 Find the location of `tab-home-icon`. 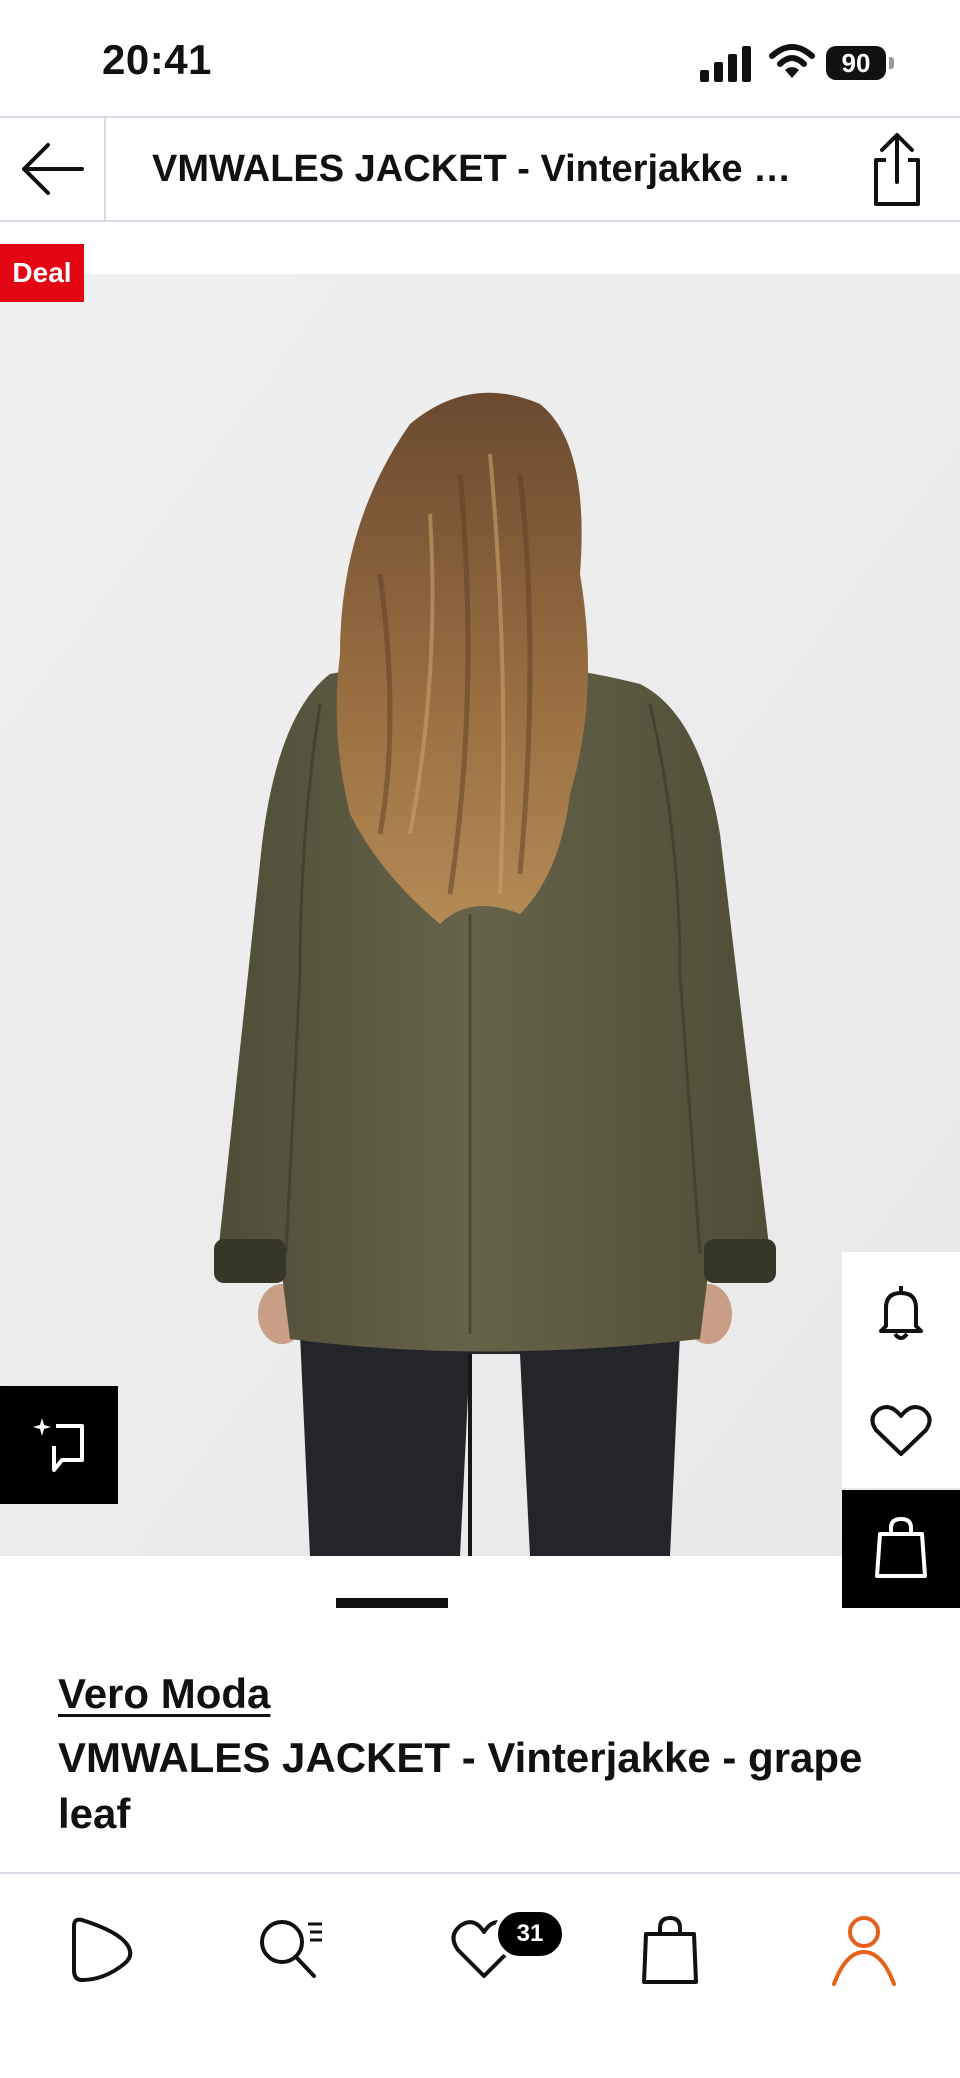

tab-home-icon is located at coordinates (104, 1950).